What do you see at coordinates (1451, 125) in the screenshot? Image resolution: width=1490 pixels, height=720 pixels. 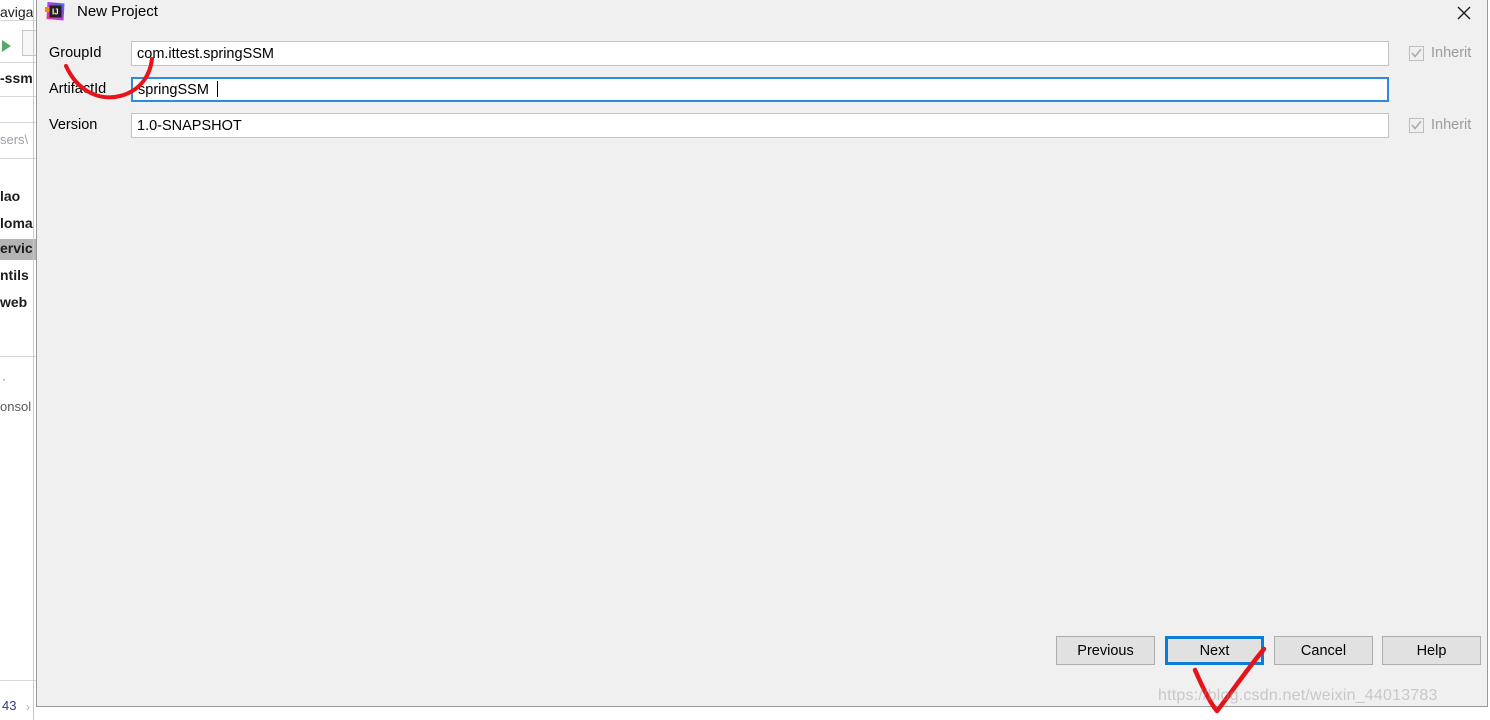 I see `version-inherit-label: Inherit` at bounding box center [1451, 125].